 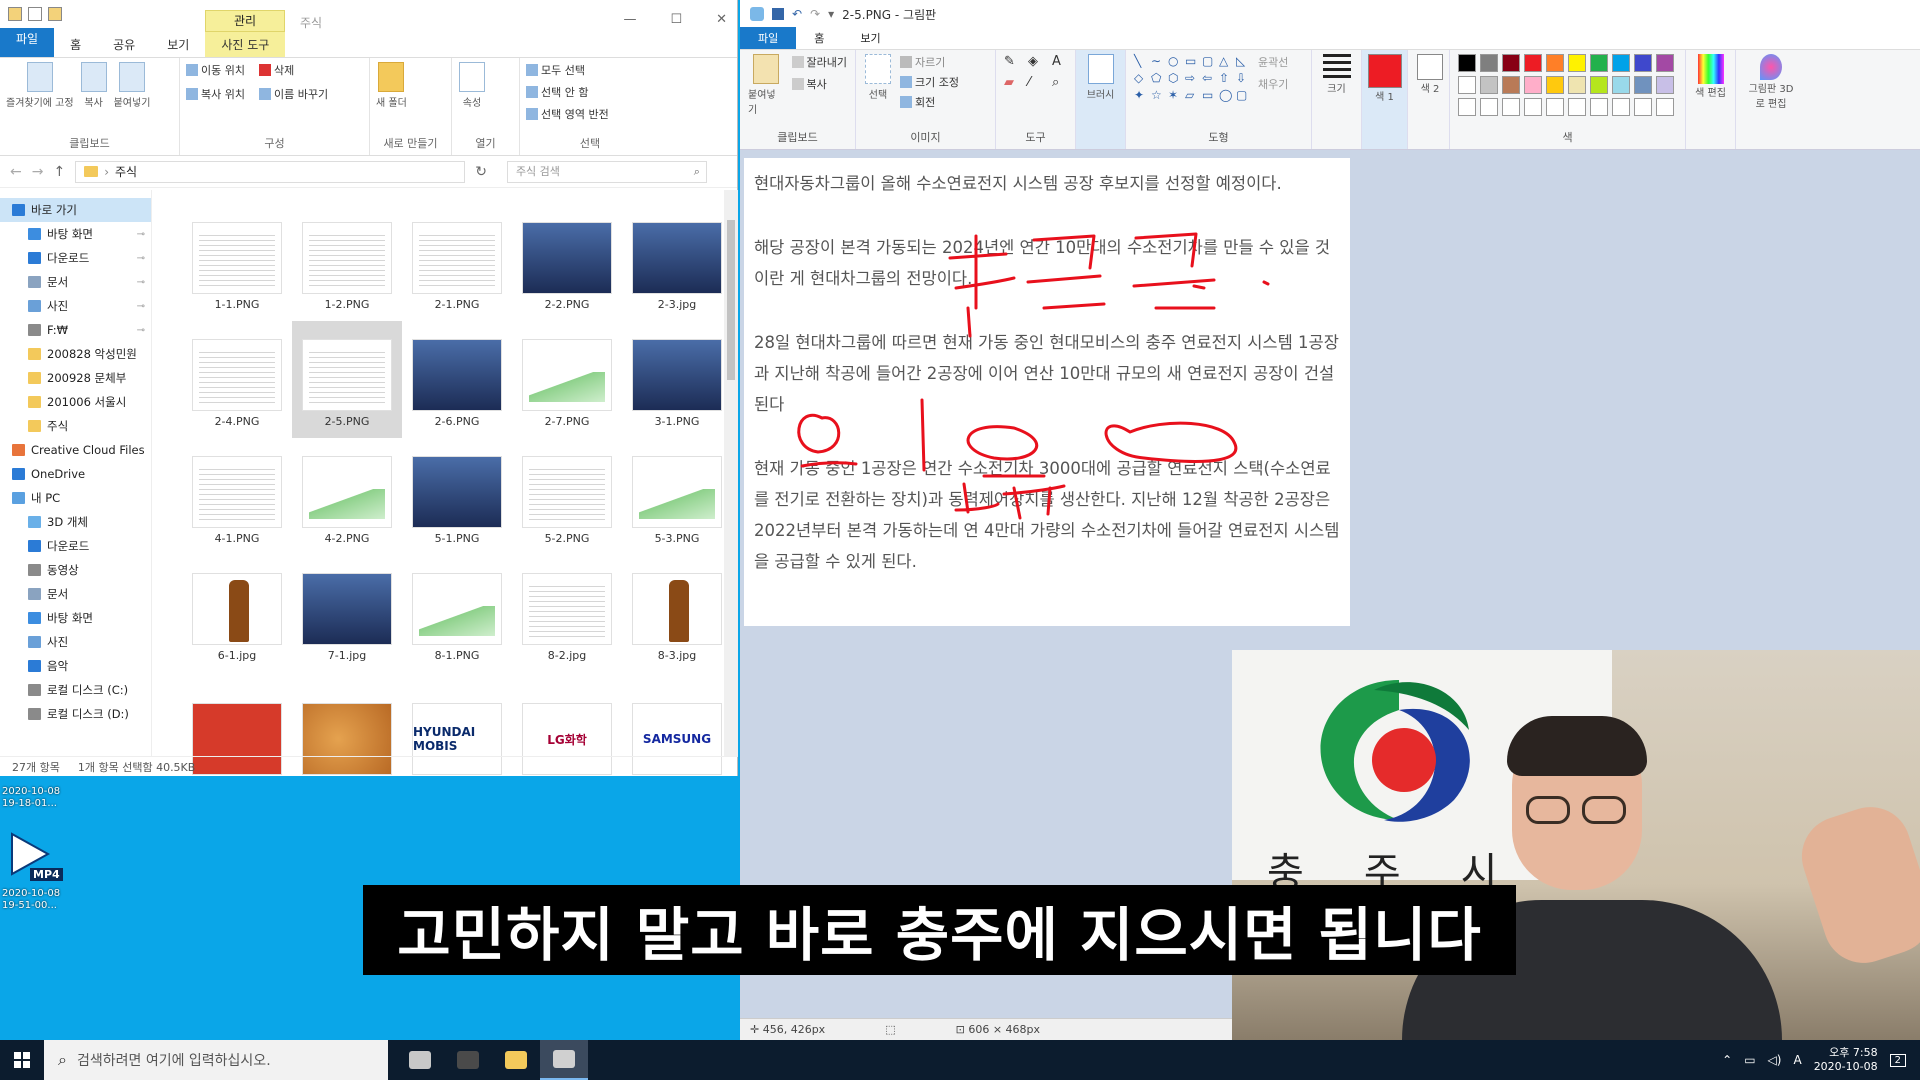 I want to click on rotate-button: 회전, so click(x=929, y=102).